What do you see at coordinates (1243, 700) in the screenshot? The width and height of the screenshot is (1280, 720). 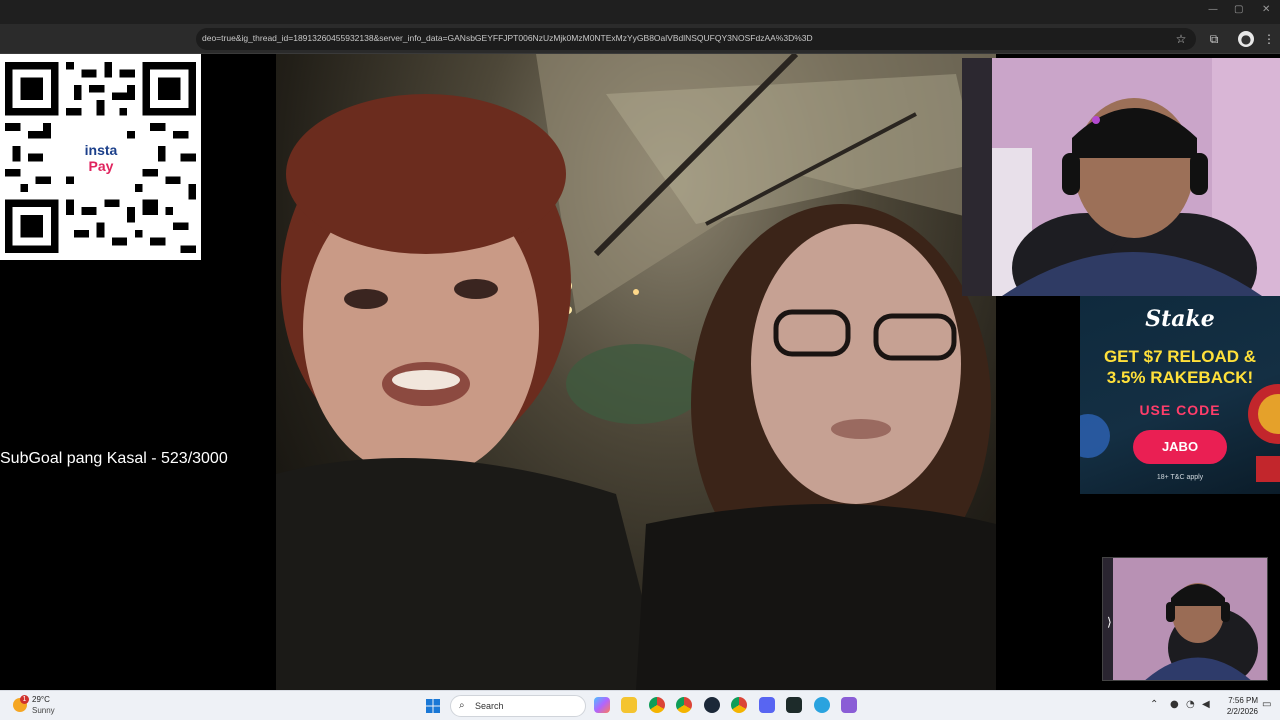 I see `clock-time: 7:56 PM` at bounding box center [1243, 700].